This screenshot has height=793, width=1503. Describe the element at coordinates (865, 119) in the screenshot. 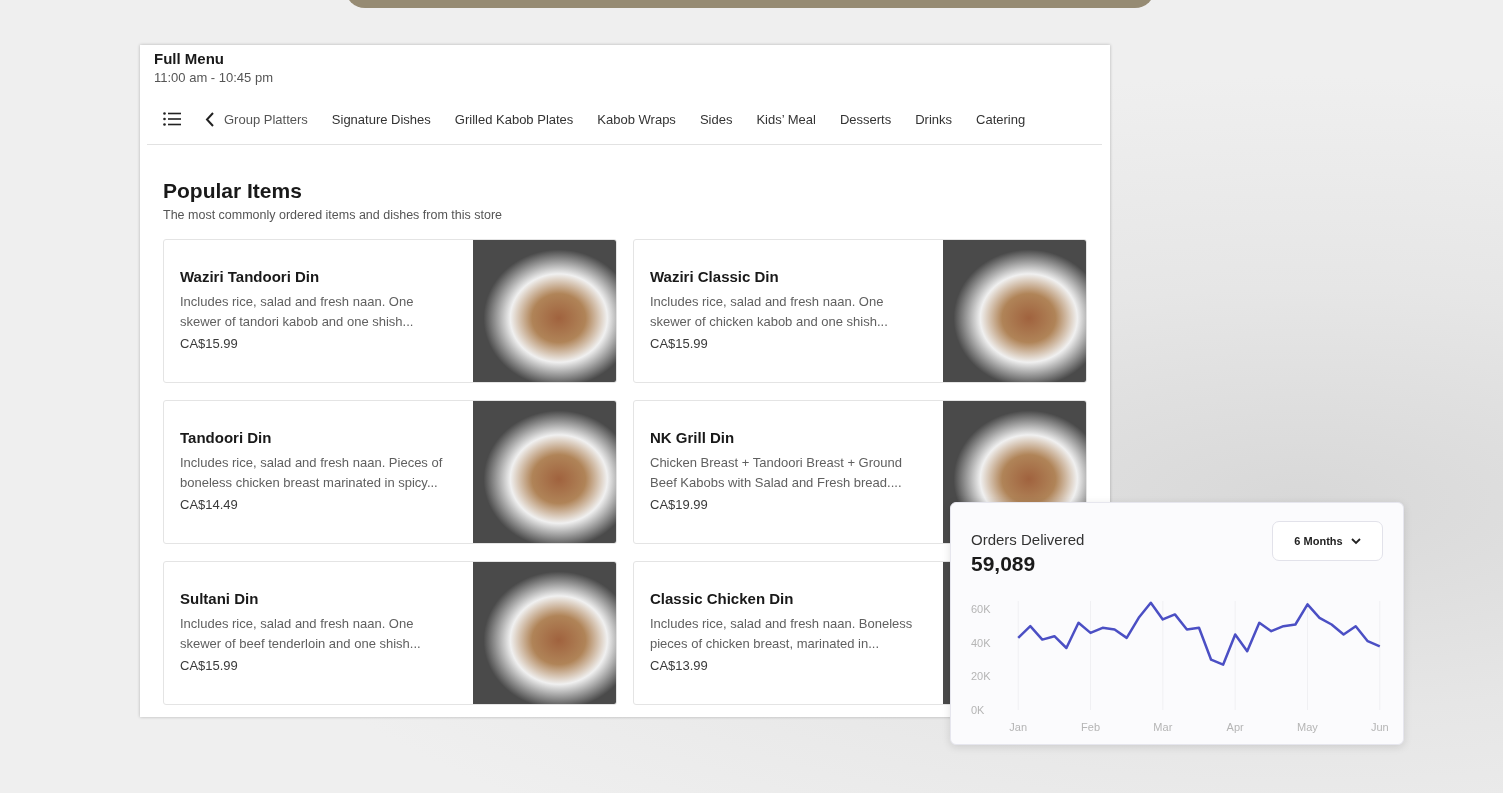

I see `category-tab: Desserts` at that location.